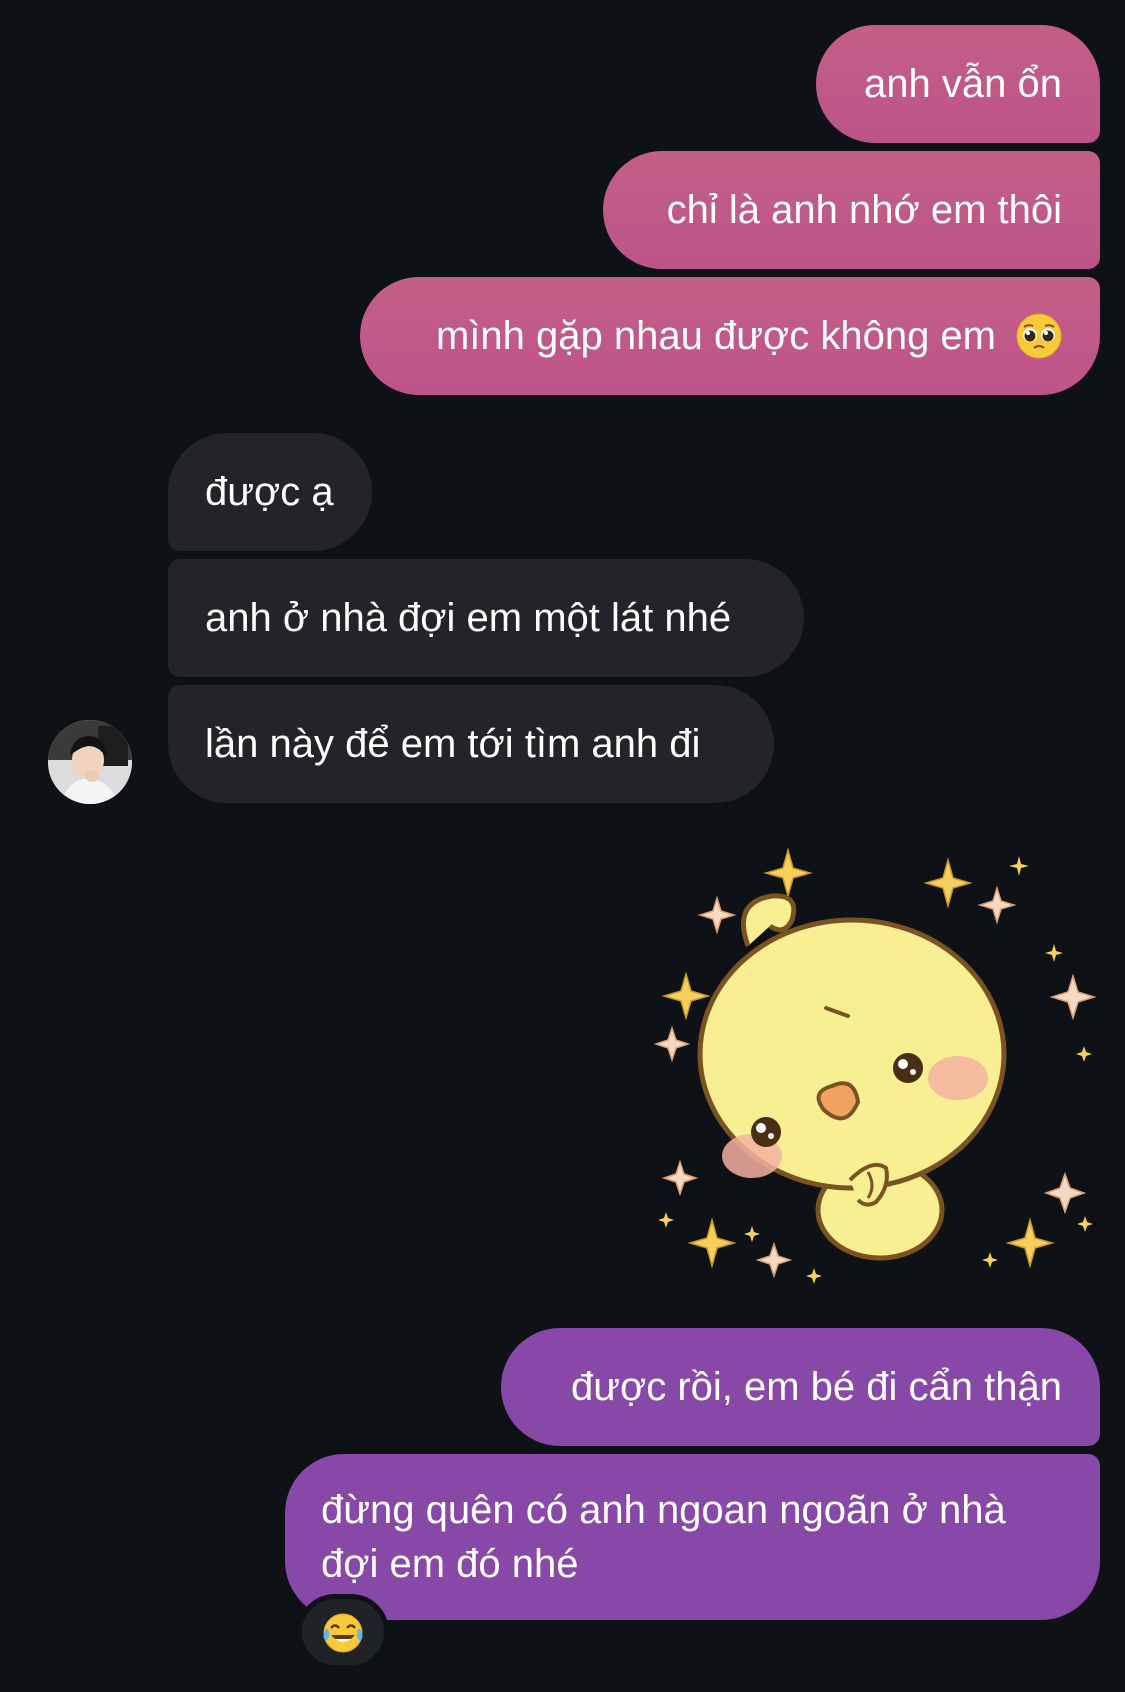  I want to click on message-text: anh ở nhà đợi em một lát nhé, so click(468, 618).